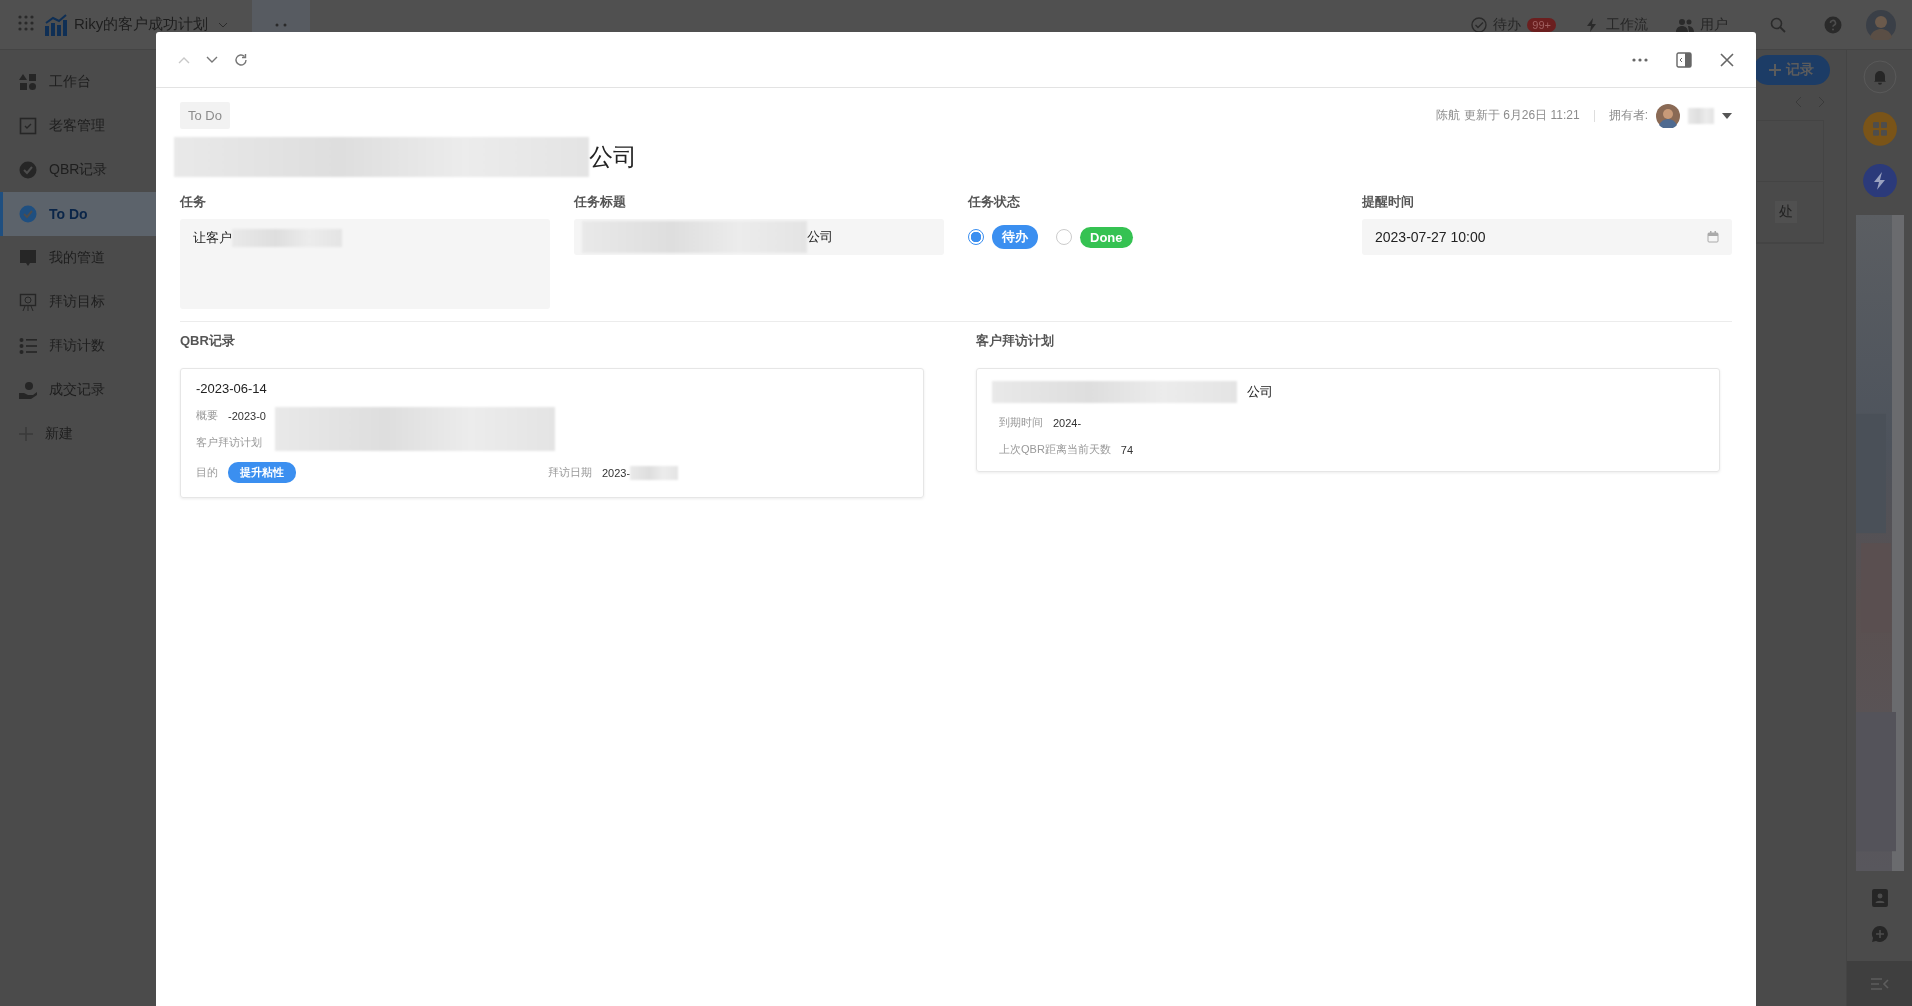 The width and height of the screenshot is (1912, 1006). I want to click on plus-icon, so click(1775, 70).